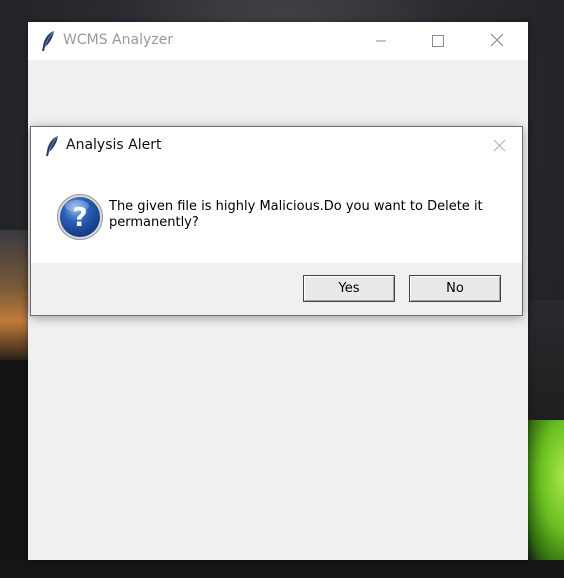 This screenshot has width=564, height=578. What do you see at coordinates (15, 469) in the screenshot?
I see `desktop-wallpaper-left` at bounding box center [15, 469].